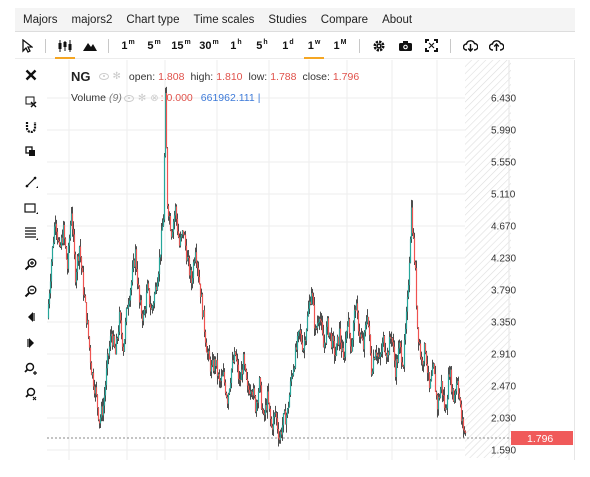 The height and width of the screenshot is (477, 590). Describe the element at coordinates (540, 439) in the screenshot. I see `last-price-label: 1.796` at that location.